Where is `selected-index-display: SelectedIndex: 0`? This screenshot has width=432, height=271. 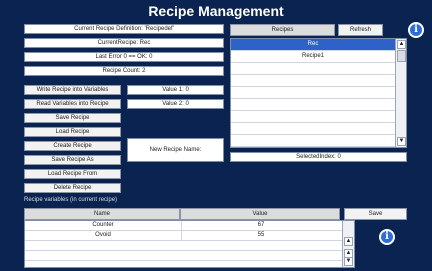 selected-index-display: SelectedIndex: 0 is located at coordinates (318, 157).